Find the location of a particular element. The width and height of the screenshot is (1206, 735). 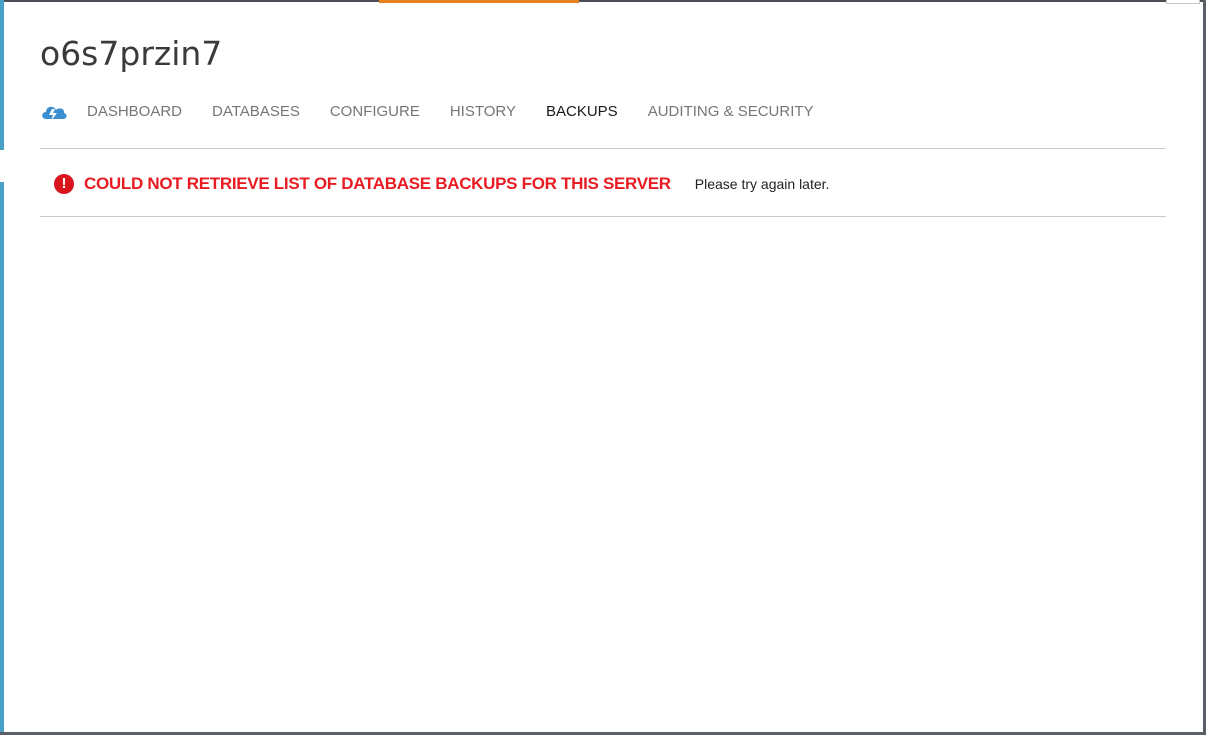

tab-history: HISTORY is located at coordinates (483, 112).